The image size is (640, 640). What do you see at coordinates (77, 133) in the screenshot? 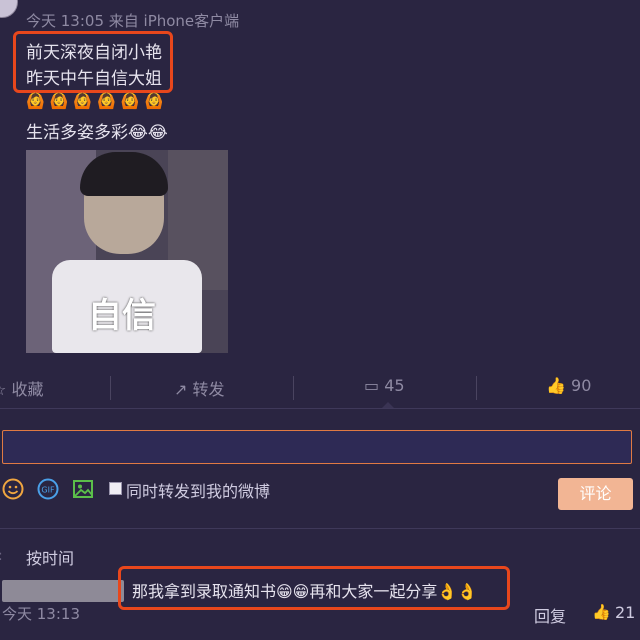
I see `post-line-3-text: 生活多姿多彩` at bounding box center [77, 133].